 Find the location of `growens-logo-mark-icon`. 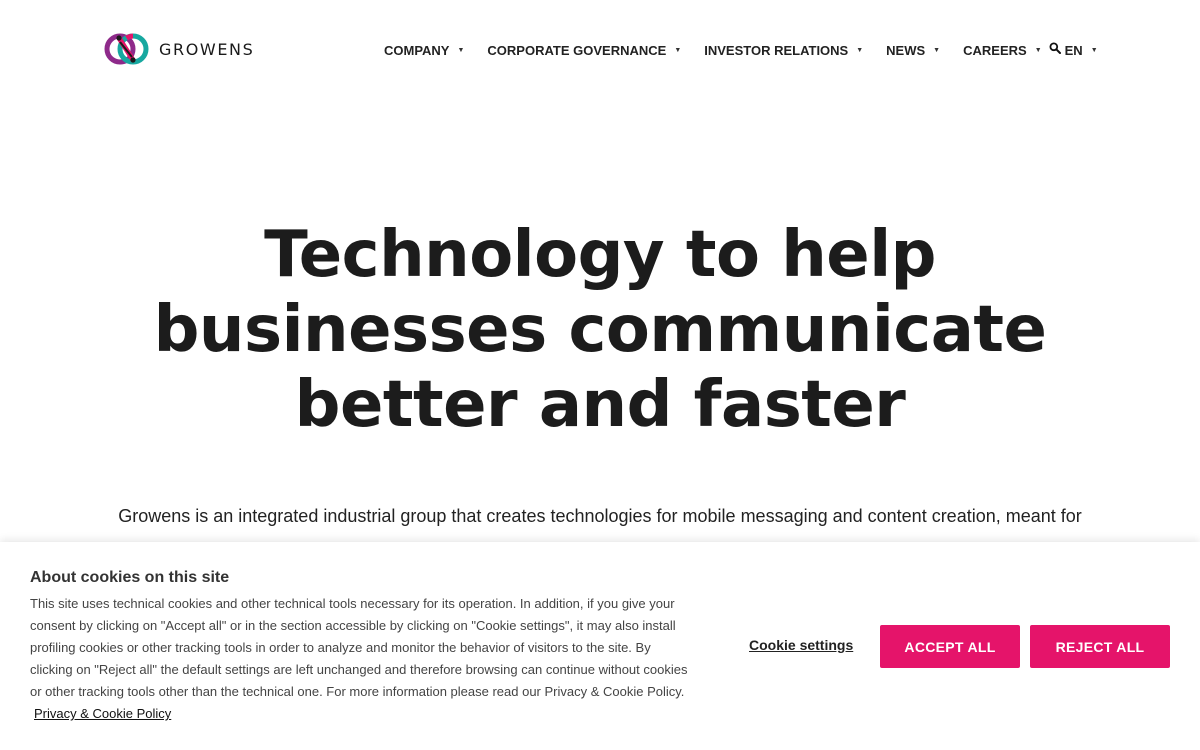

growens-logo-mark-icon is located at coordinates (126, 49).